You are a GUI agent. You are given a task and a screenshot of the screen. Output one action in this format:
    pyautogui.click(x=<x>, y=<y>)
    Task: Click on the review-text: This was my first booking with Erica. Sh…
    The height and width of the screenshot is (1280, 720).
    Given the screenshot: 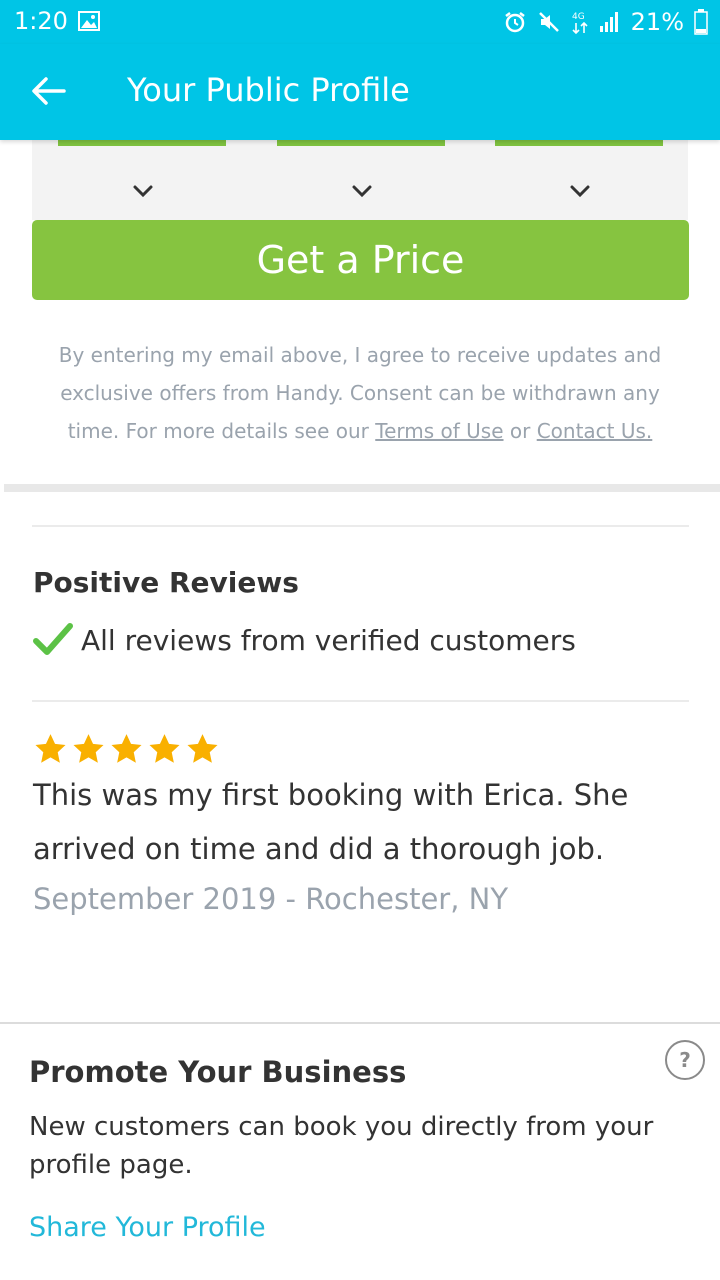 What is the action you would take?
    pyautogui.click(x=331, y=822)
    